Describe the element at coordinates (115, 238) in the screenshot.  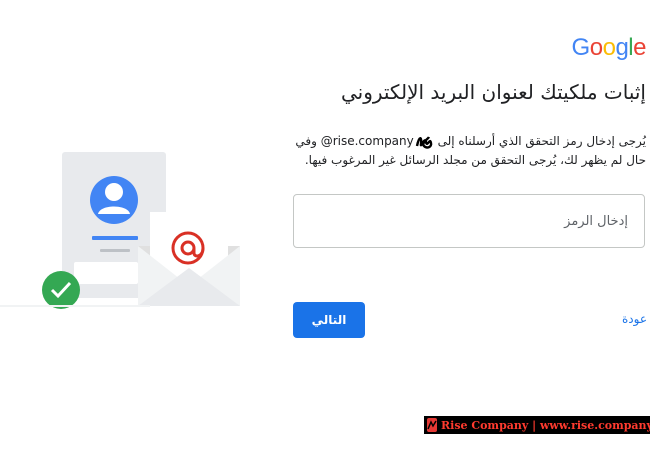
I see `name-line` at that location.